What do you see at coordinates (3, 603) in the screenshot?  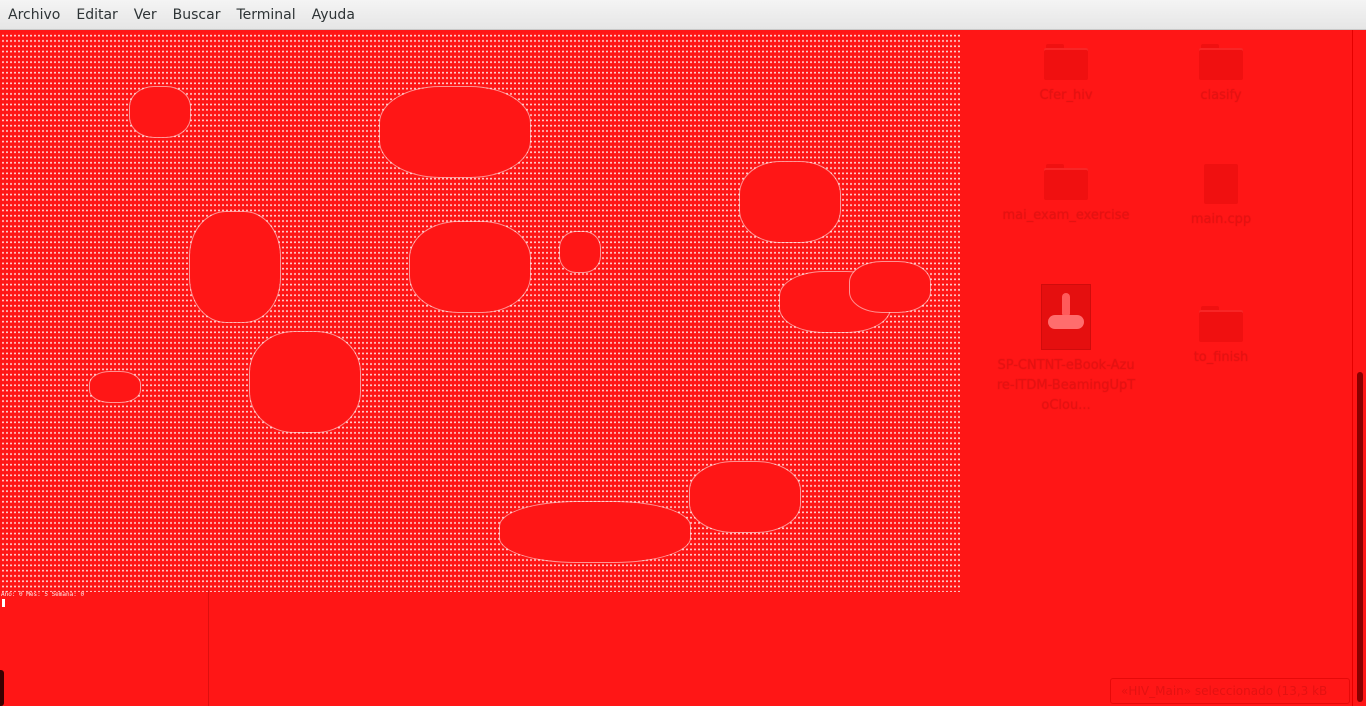 I see `terminal-cursor` at bounding box center [3, 603].